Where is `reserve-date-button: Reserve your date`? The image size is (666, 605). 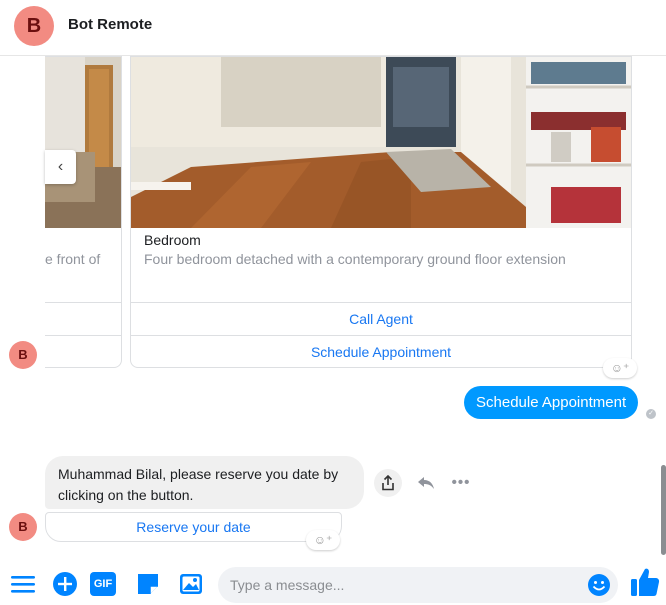
reserve-date-button: Reserve your date is located at coordinates (193, 527).